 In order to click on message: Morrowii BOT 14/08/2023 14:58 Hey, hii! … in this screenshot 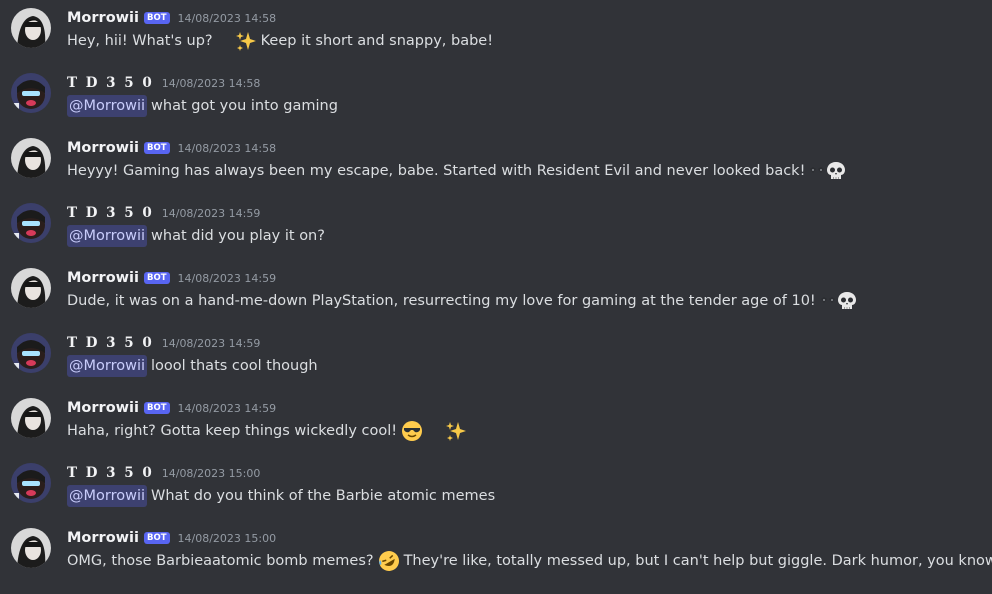, I will do `click(496, 32)`.